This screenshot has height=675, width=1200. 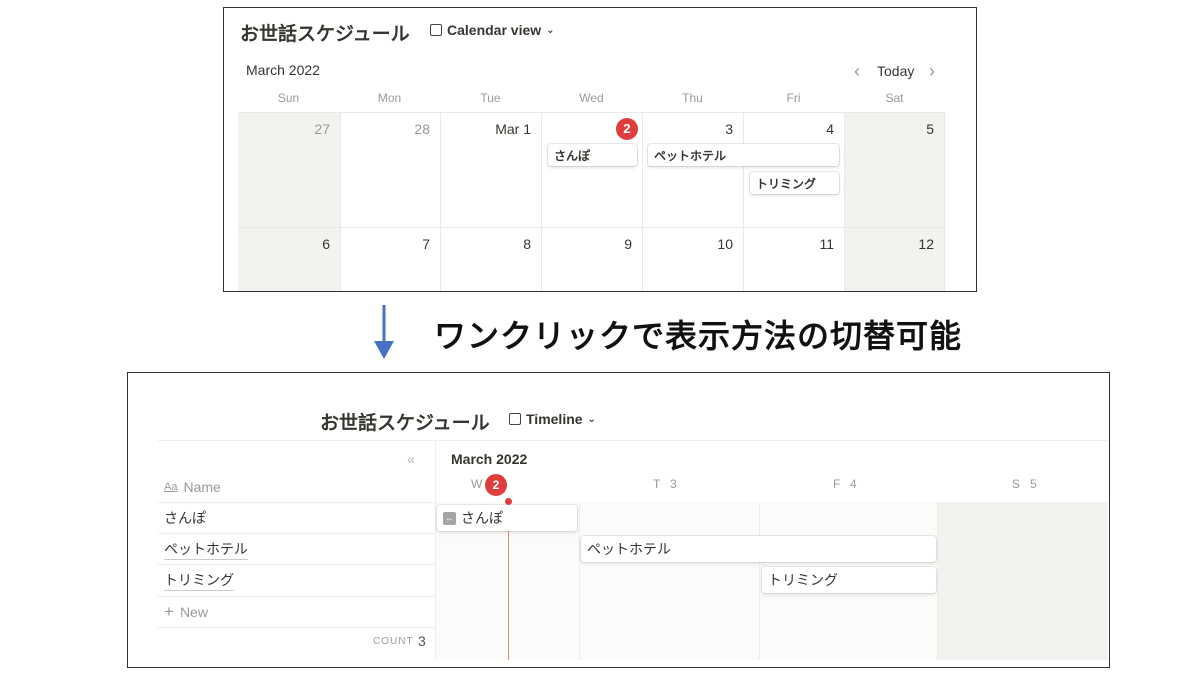 What do you see at coordinates (793, 98) in the screenshot?
I see `weekday-fri: Fri` at bounding box center [793, 98].